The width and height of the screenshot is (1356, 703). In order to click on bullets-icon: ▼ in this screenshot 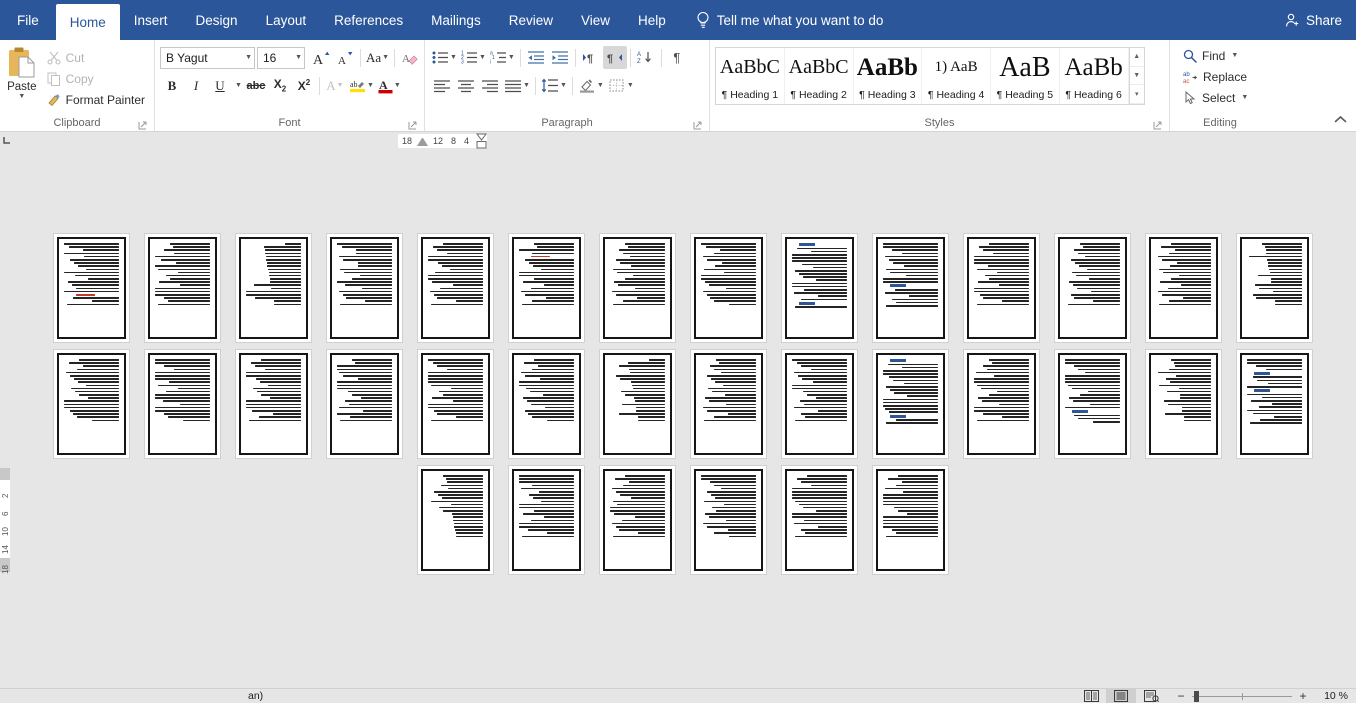, I will do `click(444, 57)`.